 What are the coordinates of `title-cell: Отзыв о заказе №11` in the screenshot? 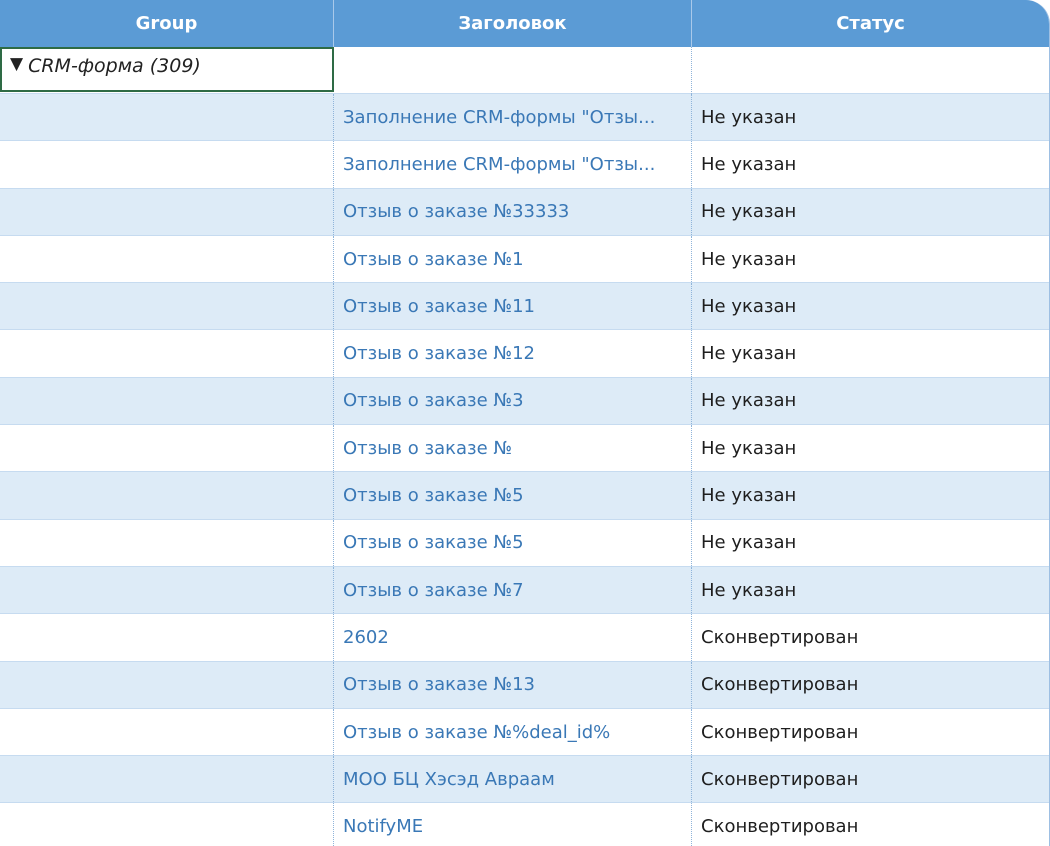 It's located at (513, 306).